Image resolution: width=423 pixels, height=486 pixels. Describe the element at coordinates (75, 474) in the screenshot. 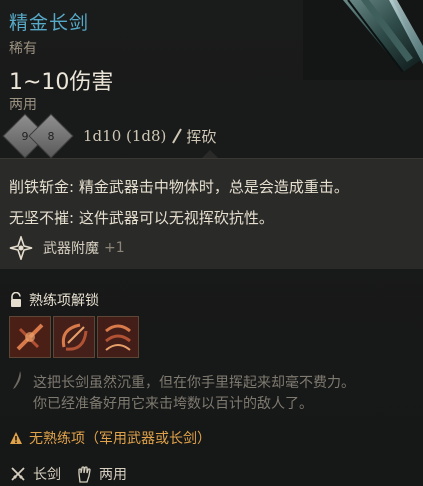

I see `footer-row: 长剑 两用` at that location.